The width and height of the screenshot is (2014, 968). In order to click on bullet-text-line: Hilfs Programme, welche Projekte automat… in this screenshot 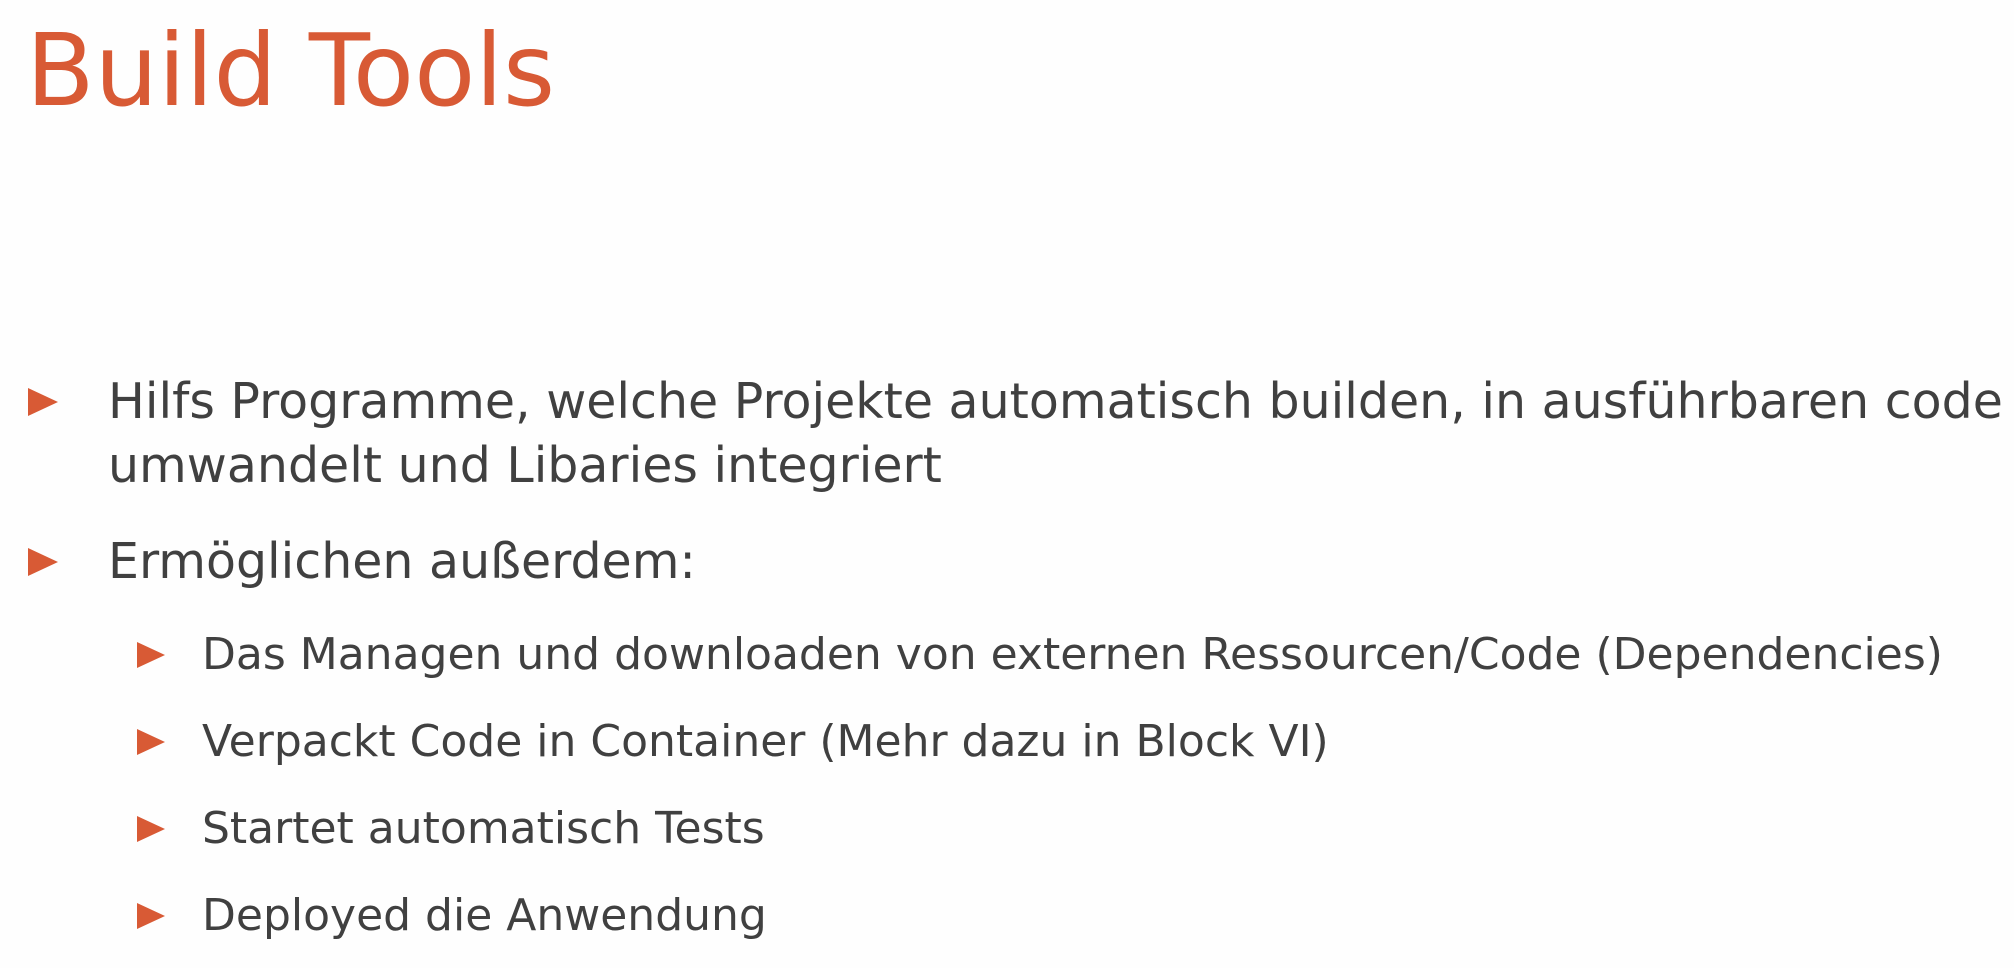, I will do `click(1055, 401)`.